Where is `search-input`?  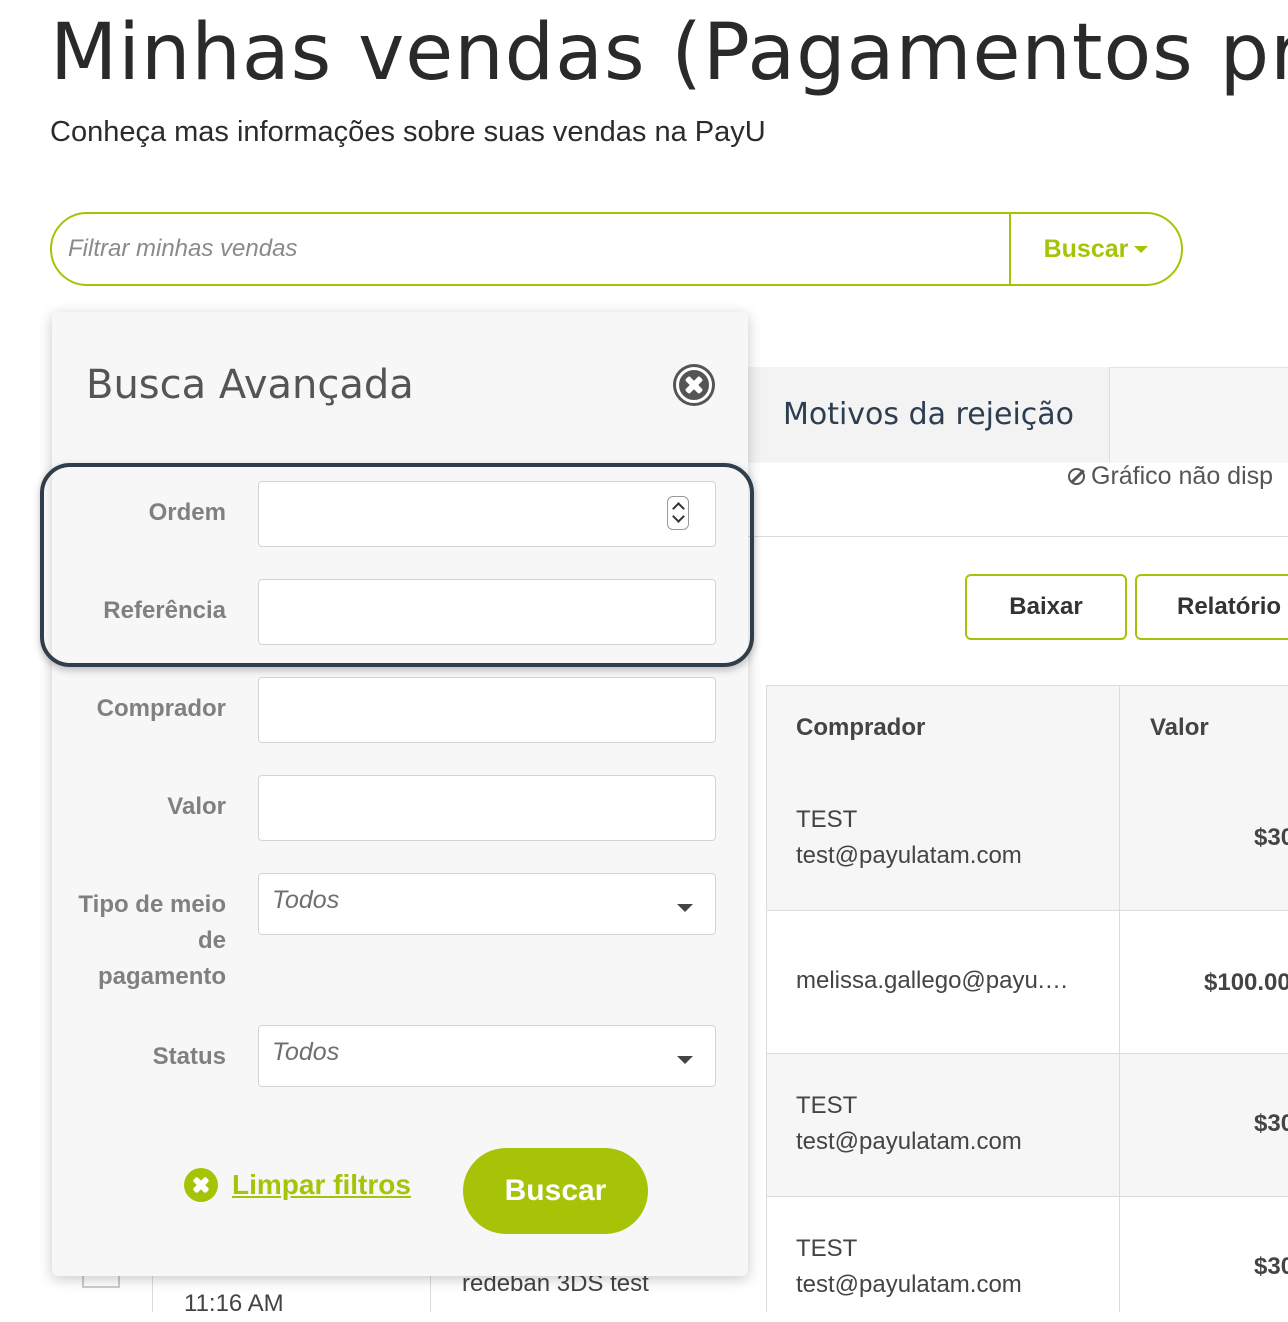
search-input is located at coordinates (530, 249).